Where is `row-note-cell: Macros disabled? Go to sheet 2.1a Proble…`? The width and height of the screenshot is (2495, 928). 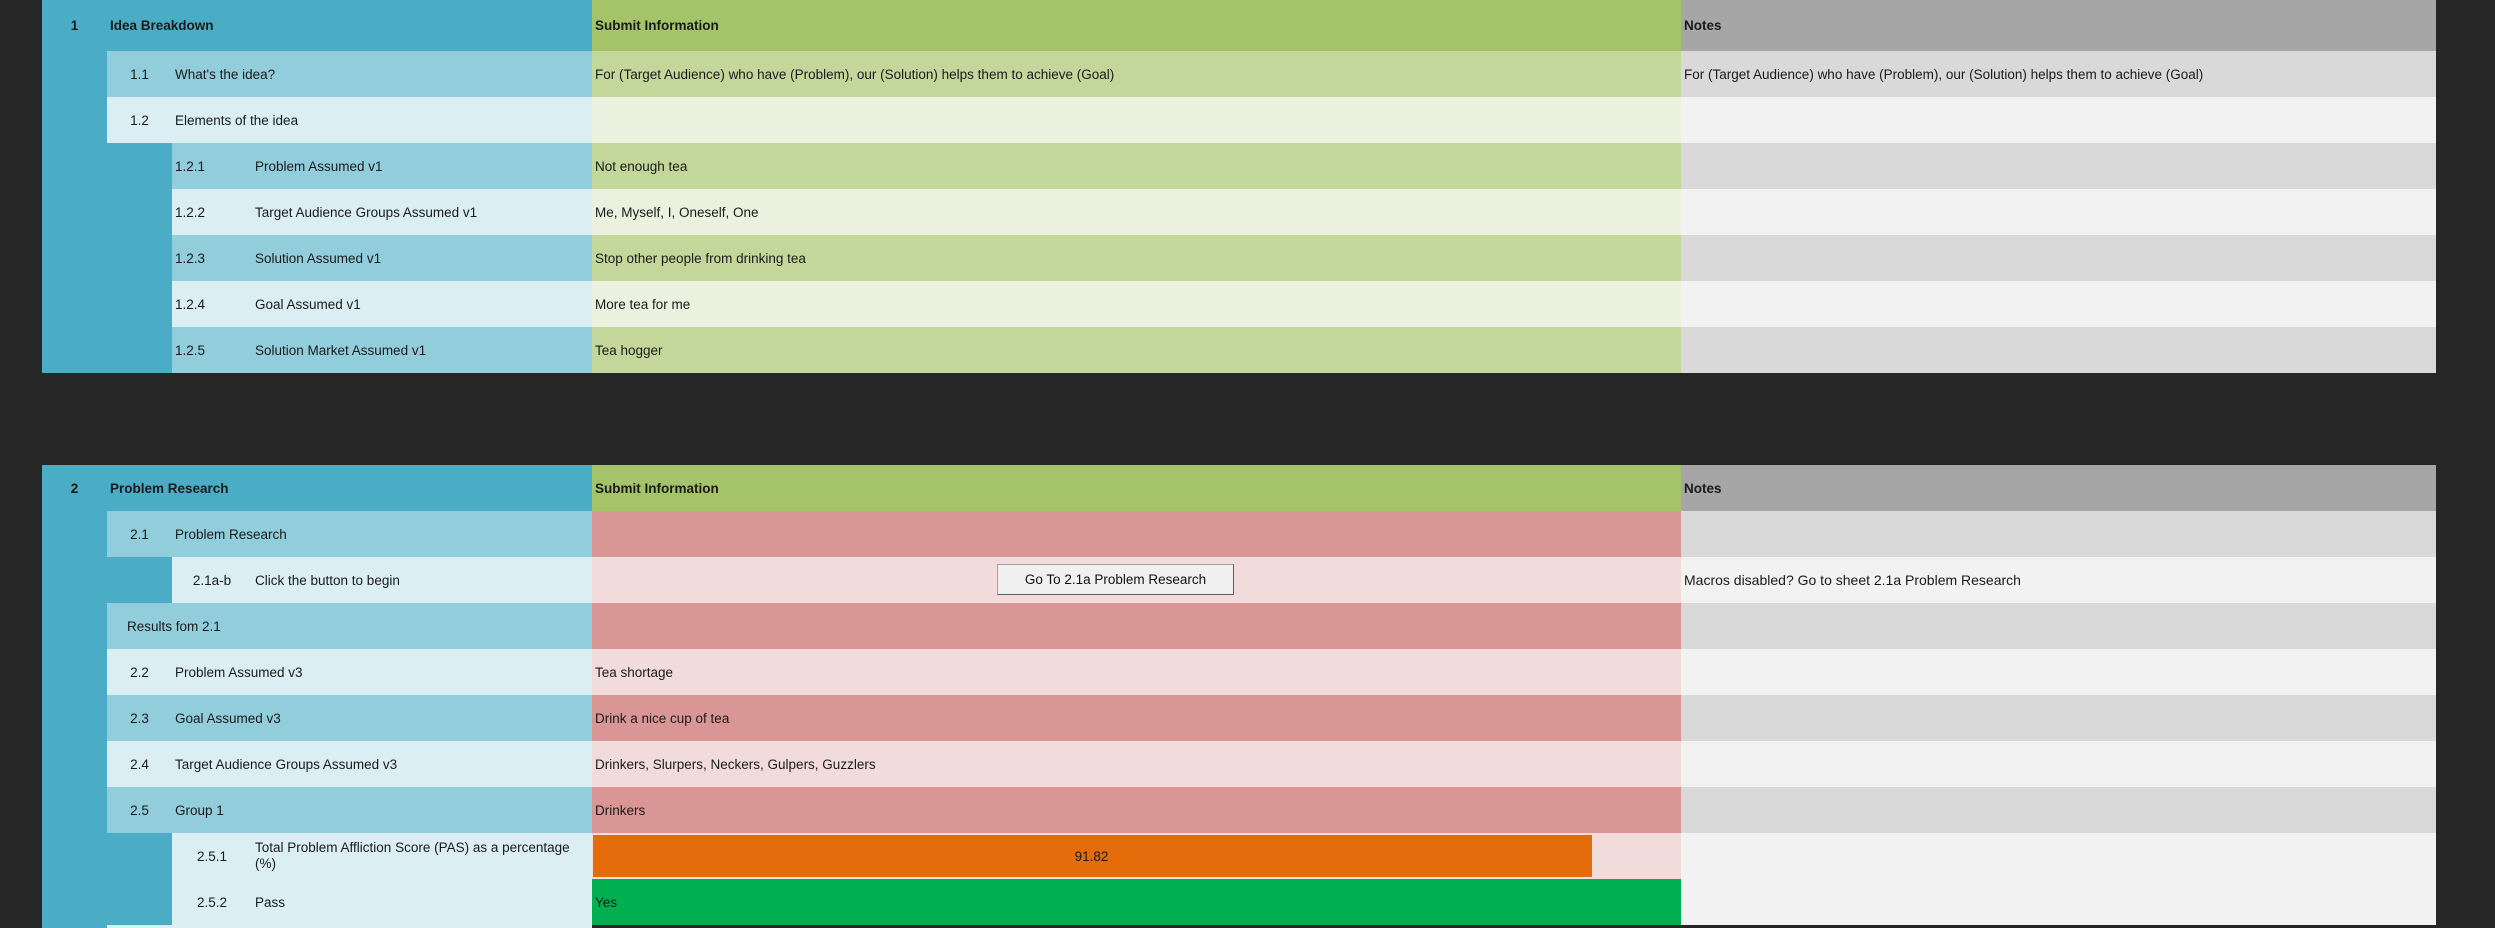
row-note-cell: Macros disabled? Go to sheet 2.1a Proble… is located at coordinates (2058, 580).